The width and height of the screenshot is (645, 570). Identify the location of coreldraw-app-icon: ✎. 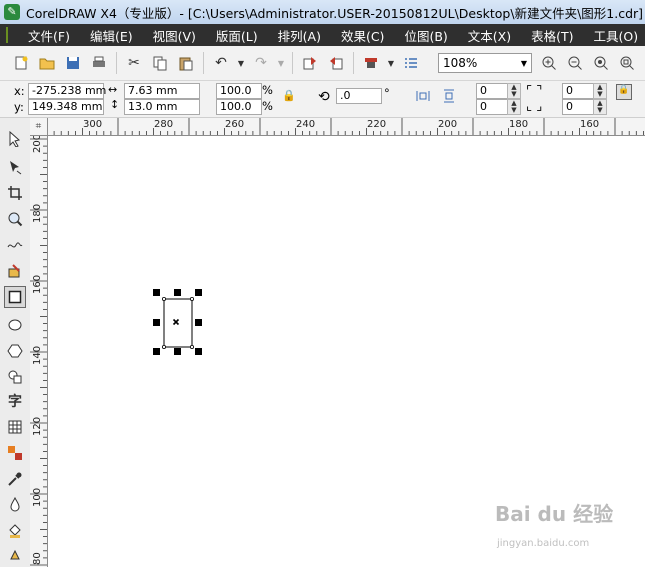
(12, 12).